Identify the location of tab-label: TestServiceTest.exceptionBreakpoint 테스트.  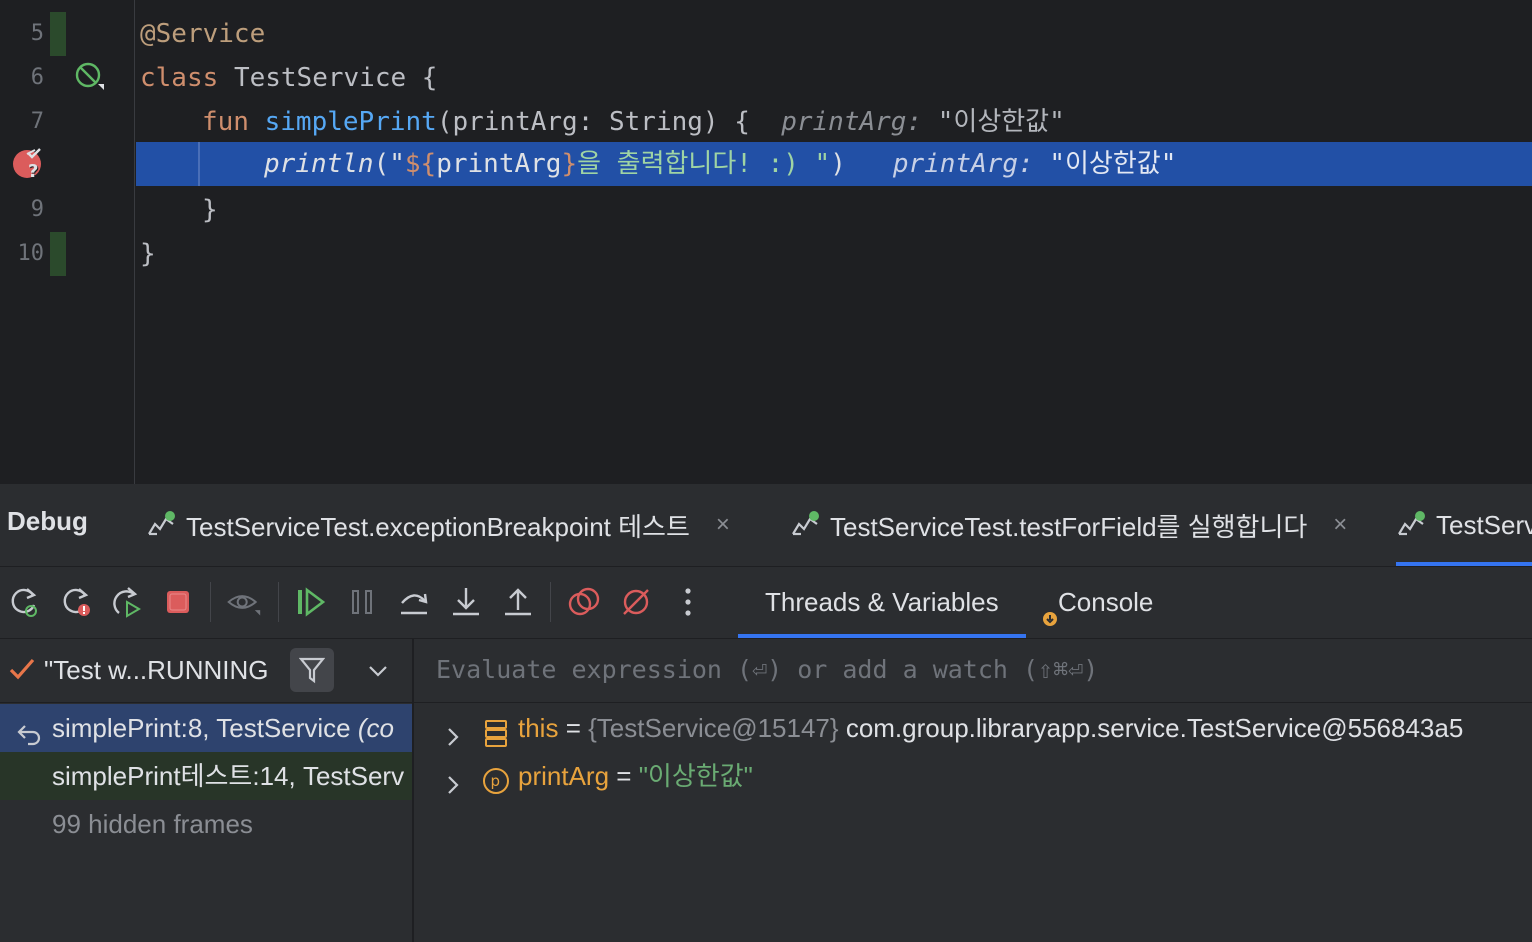
(438, 526).